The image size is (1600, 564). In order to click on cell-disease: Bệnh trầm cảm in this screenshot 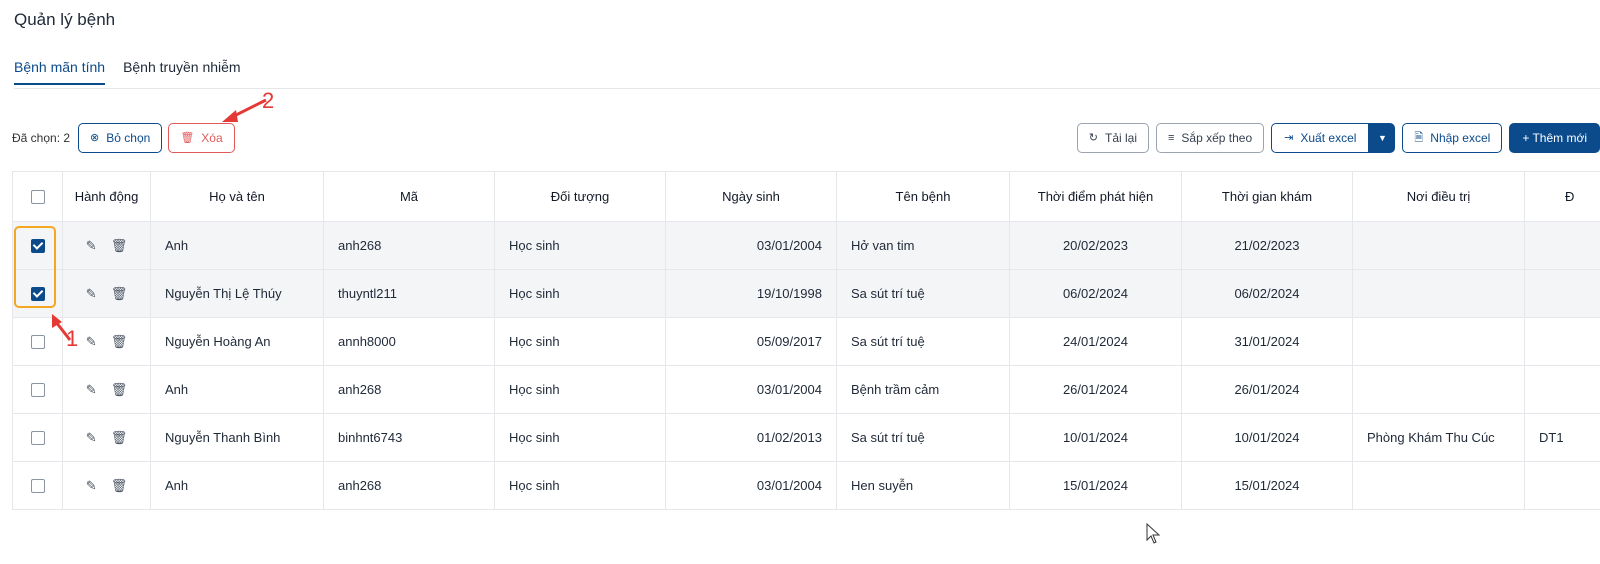, I will do `click(923, 389)`.